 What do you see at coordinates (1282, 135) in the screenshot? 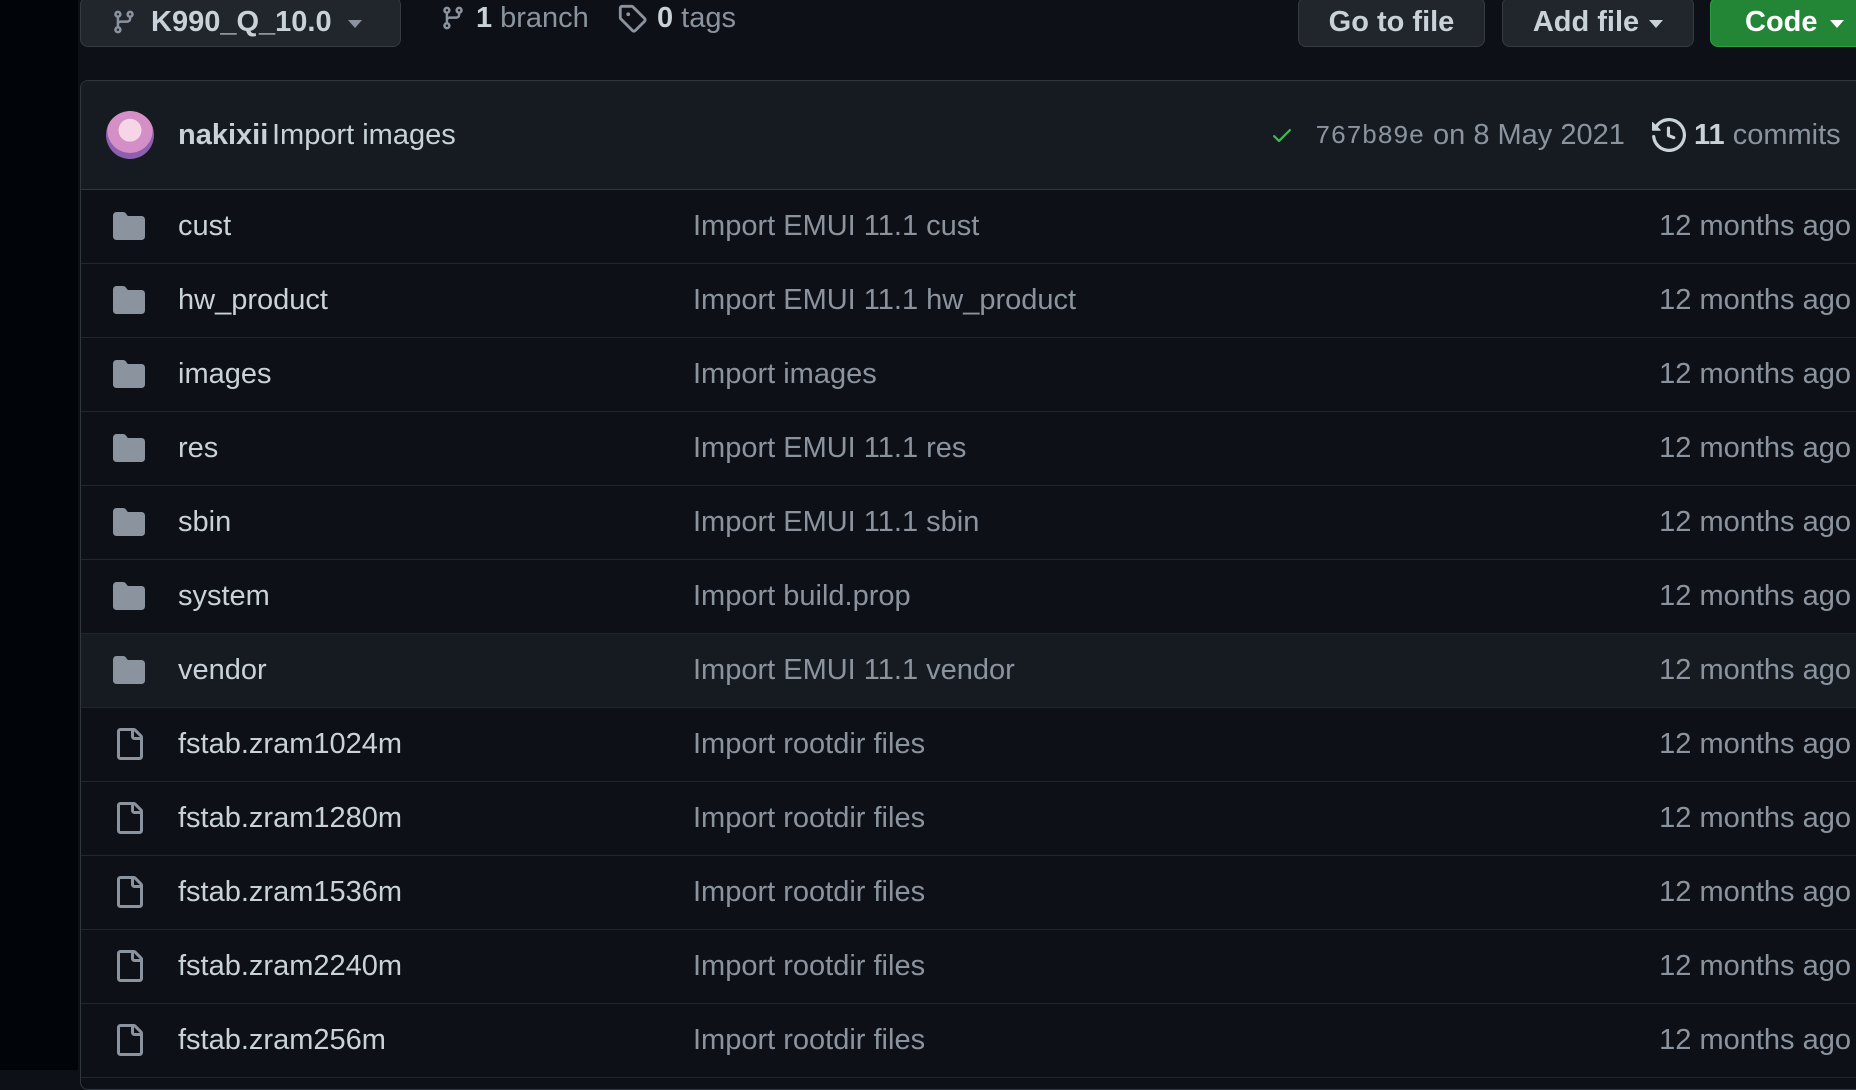
I see `check-icon` at bounding box center [1282, 135].